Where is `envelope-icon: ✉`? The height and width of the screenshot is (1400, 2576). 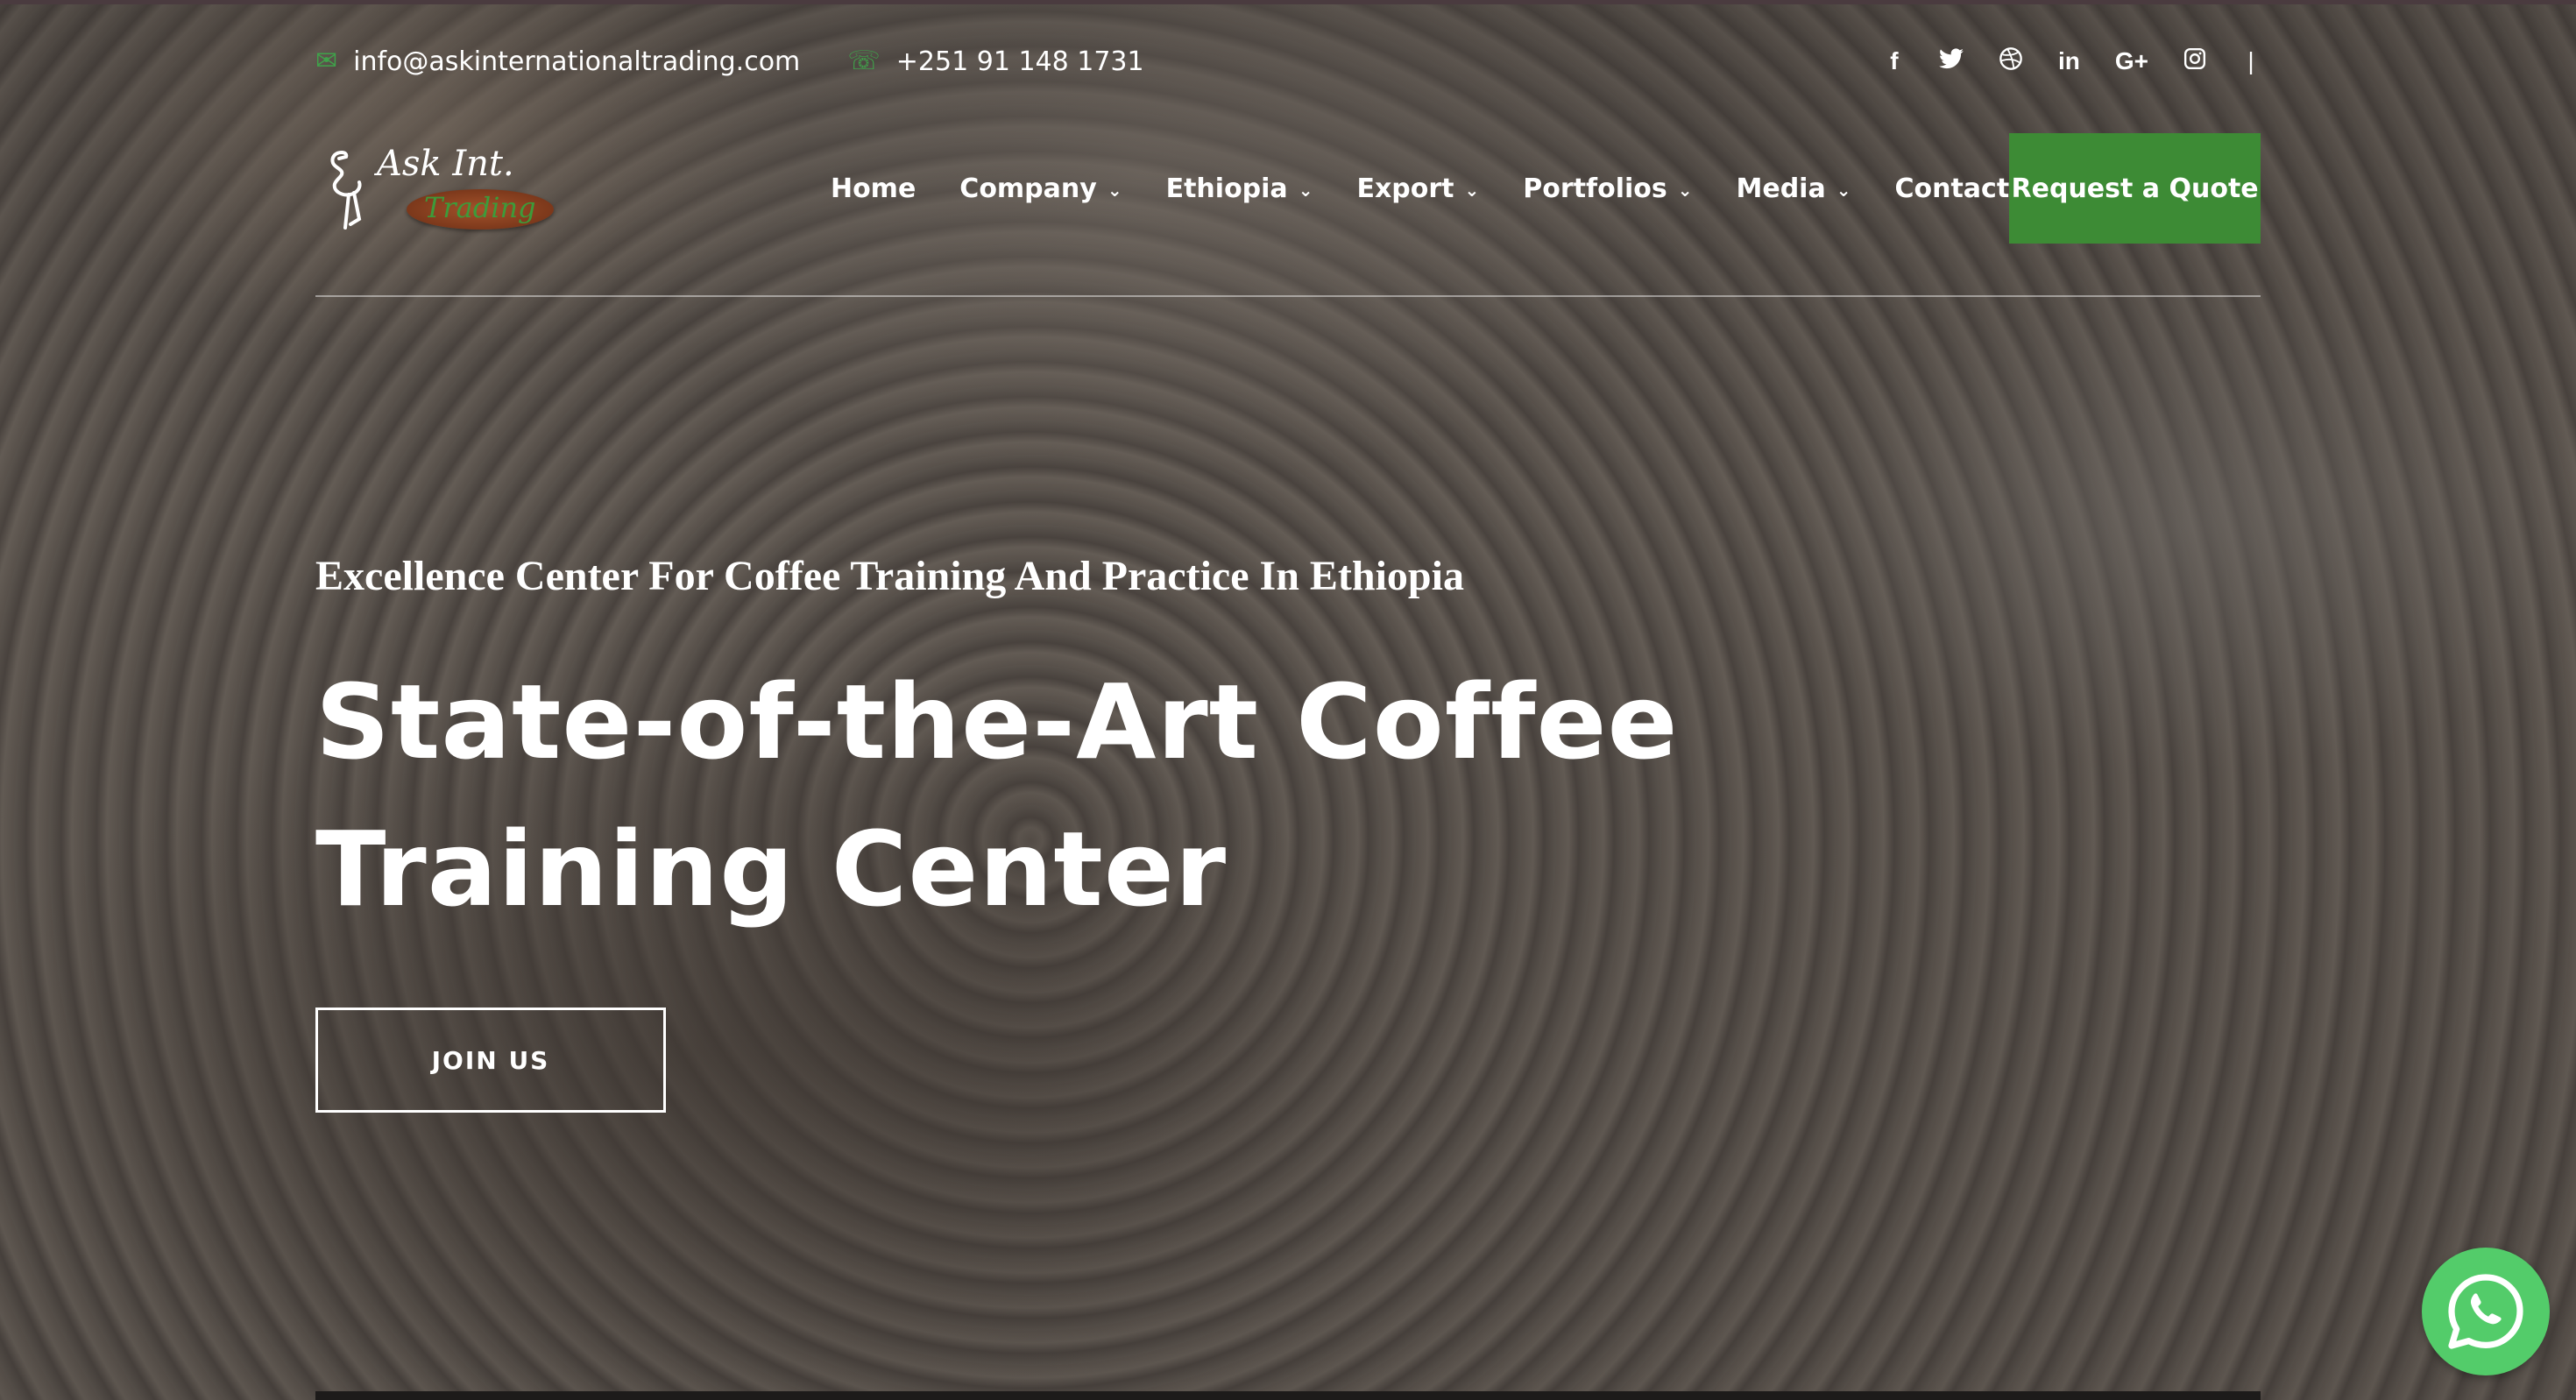
envelope-icon: ✉ is located at coordinates (326, 61).